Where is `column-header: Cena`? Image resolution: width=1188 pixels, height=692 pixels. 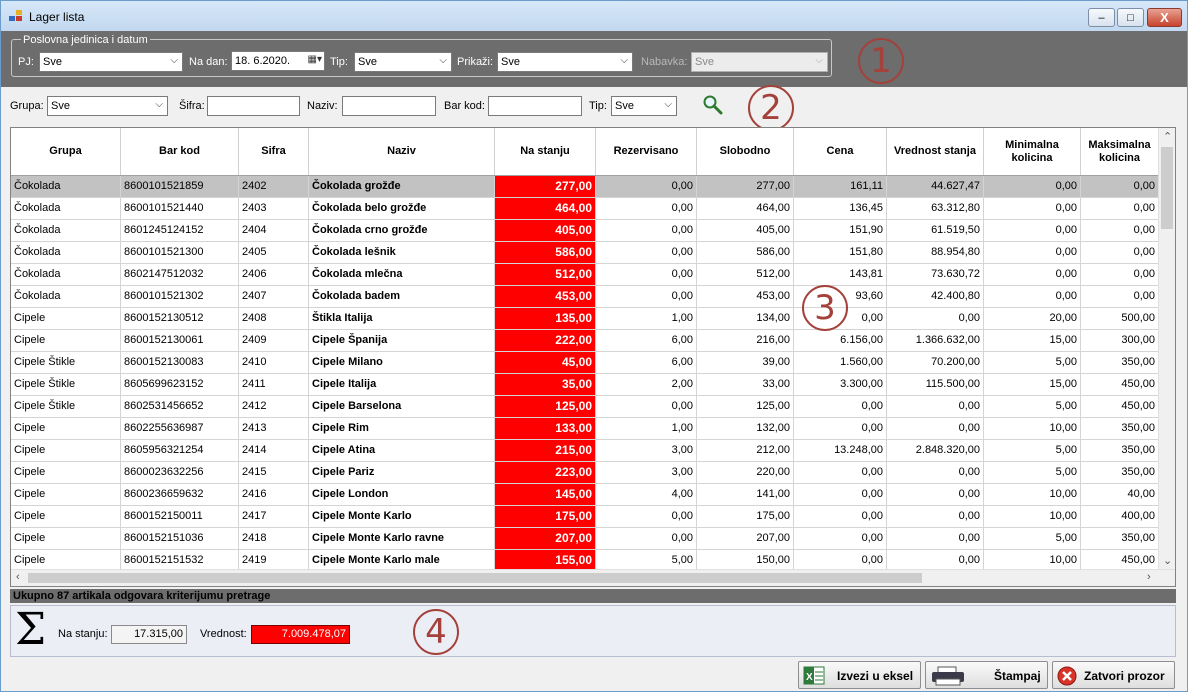 column-header: Cena is located at coordinates (840, 151).